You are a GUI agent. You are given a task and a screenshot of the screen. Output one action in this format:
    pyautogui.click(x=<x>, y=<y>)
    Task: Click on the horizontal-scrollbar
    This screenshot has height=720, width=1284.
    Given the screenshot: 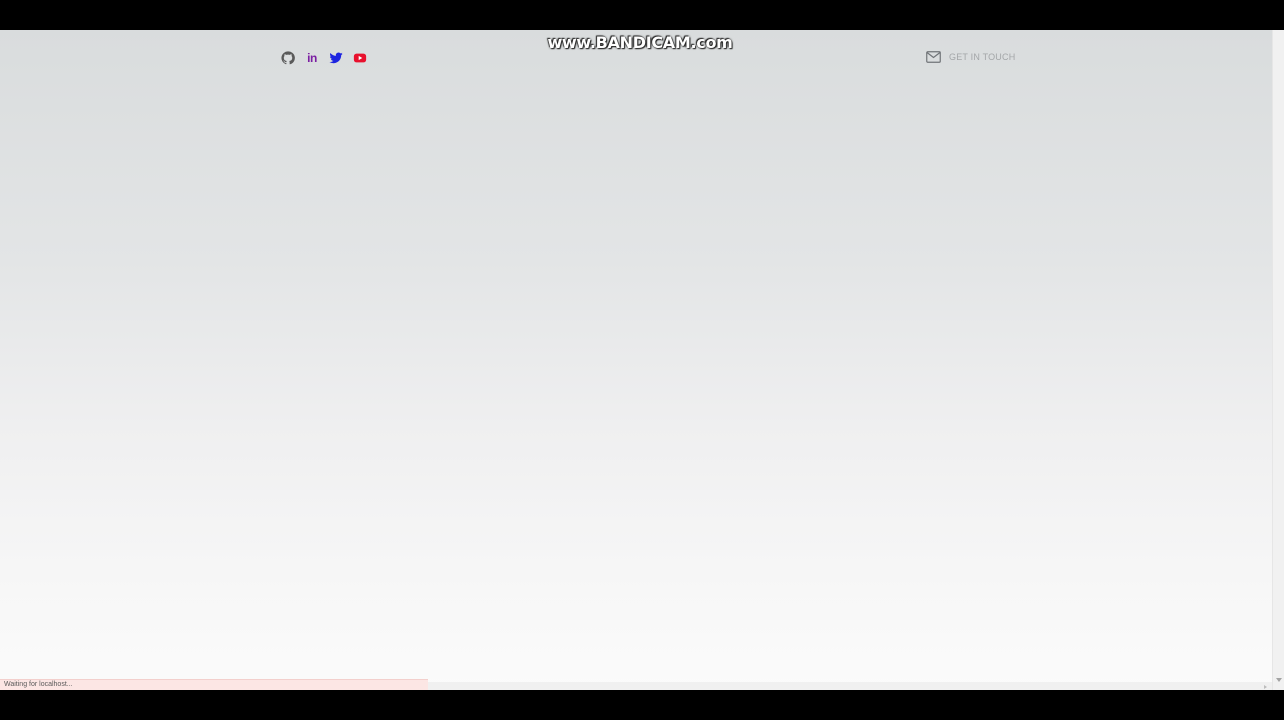 What is the action you would take?
    pyautogui.click(x=850, y=686)
    